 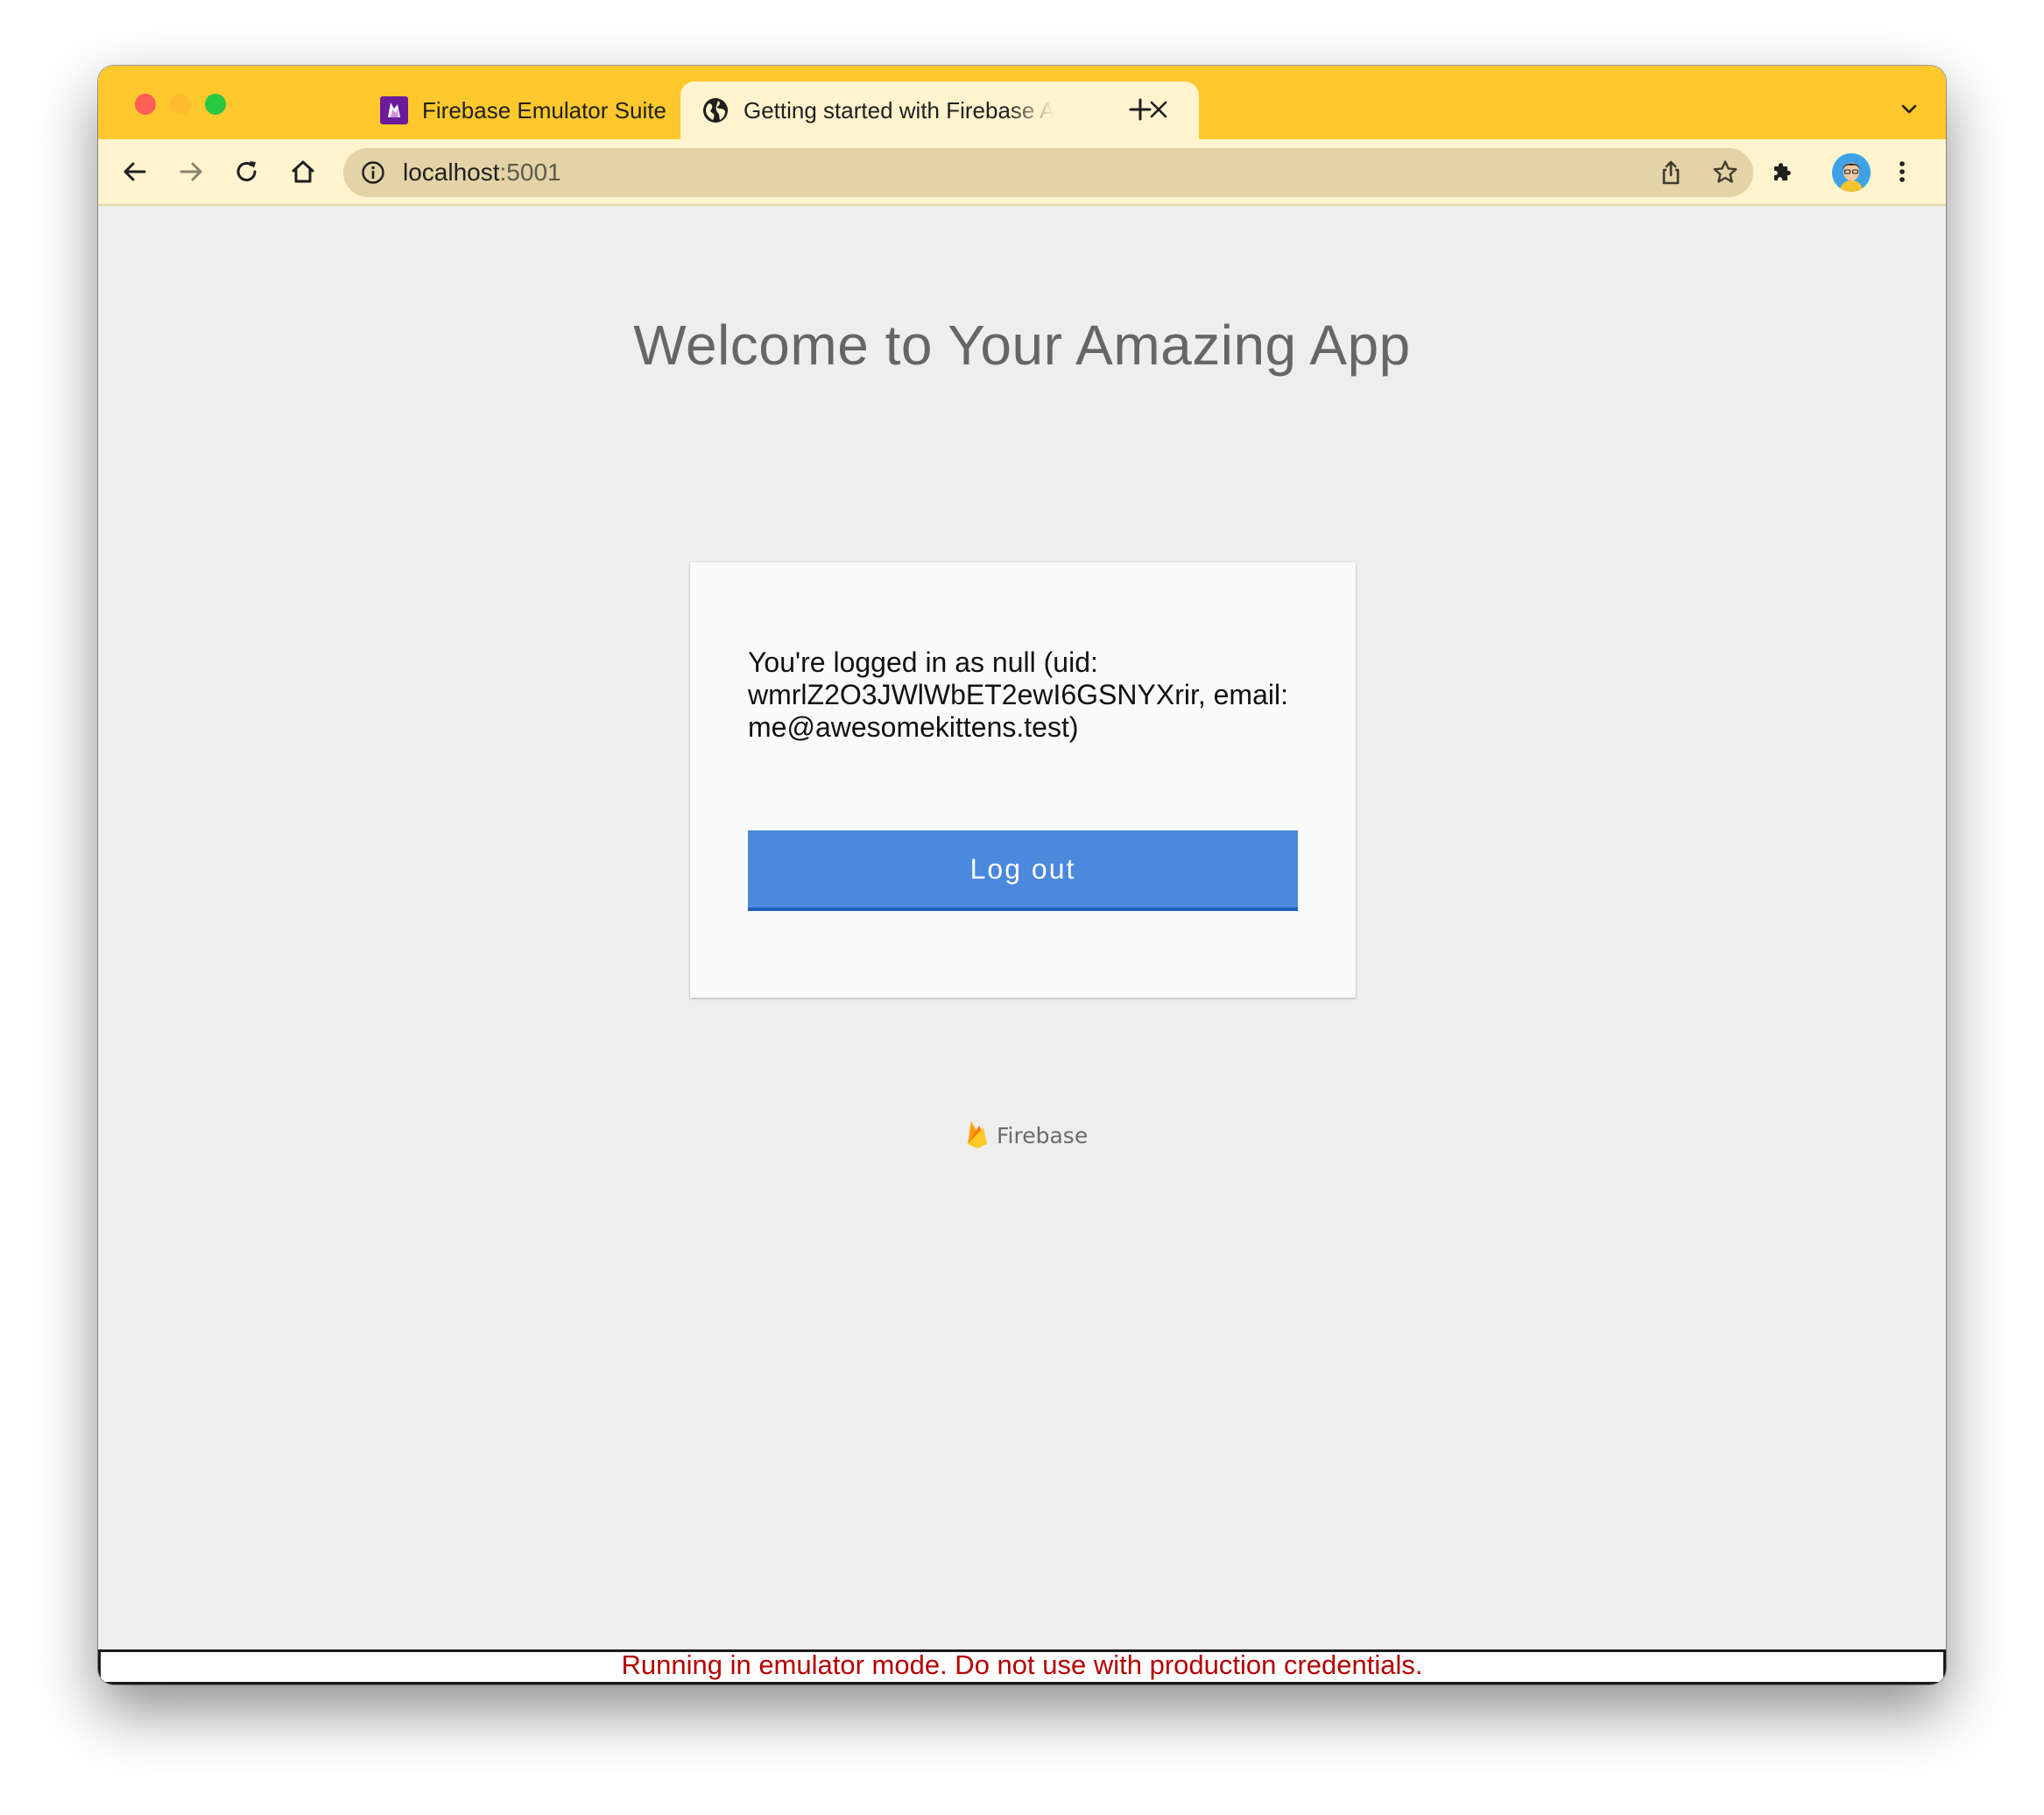 I want to click on tab-title: Firebase Emulator Suite, so click(x=544, y=110).